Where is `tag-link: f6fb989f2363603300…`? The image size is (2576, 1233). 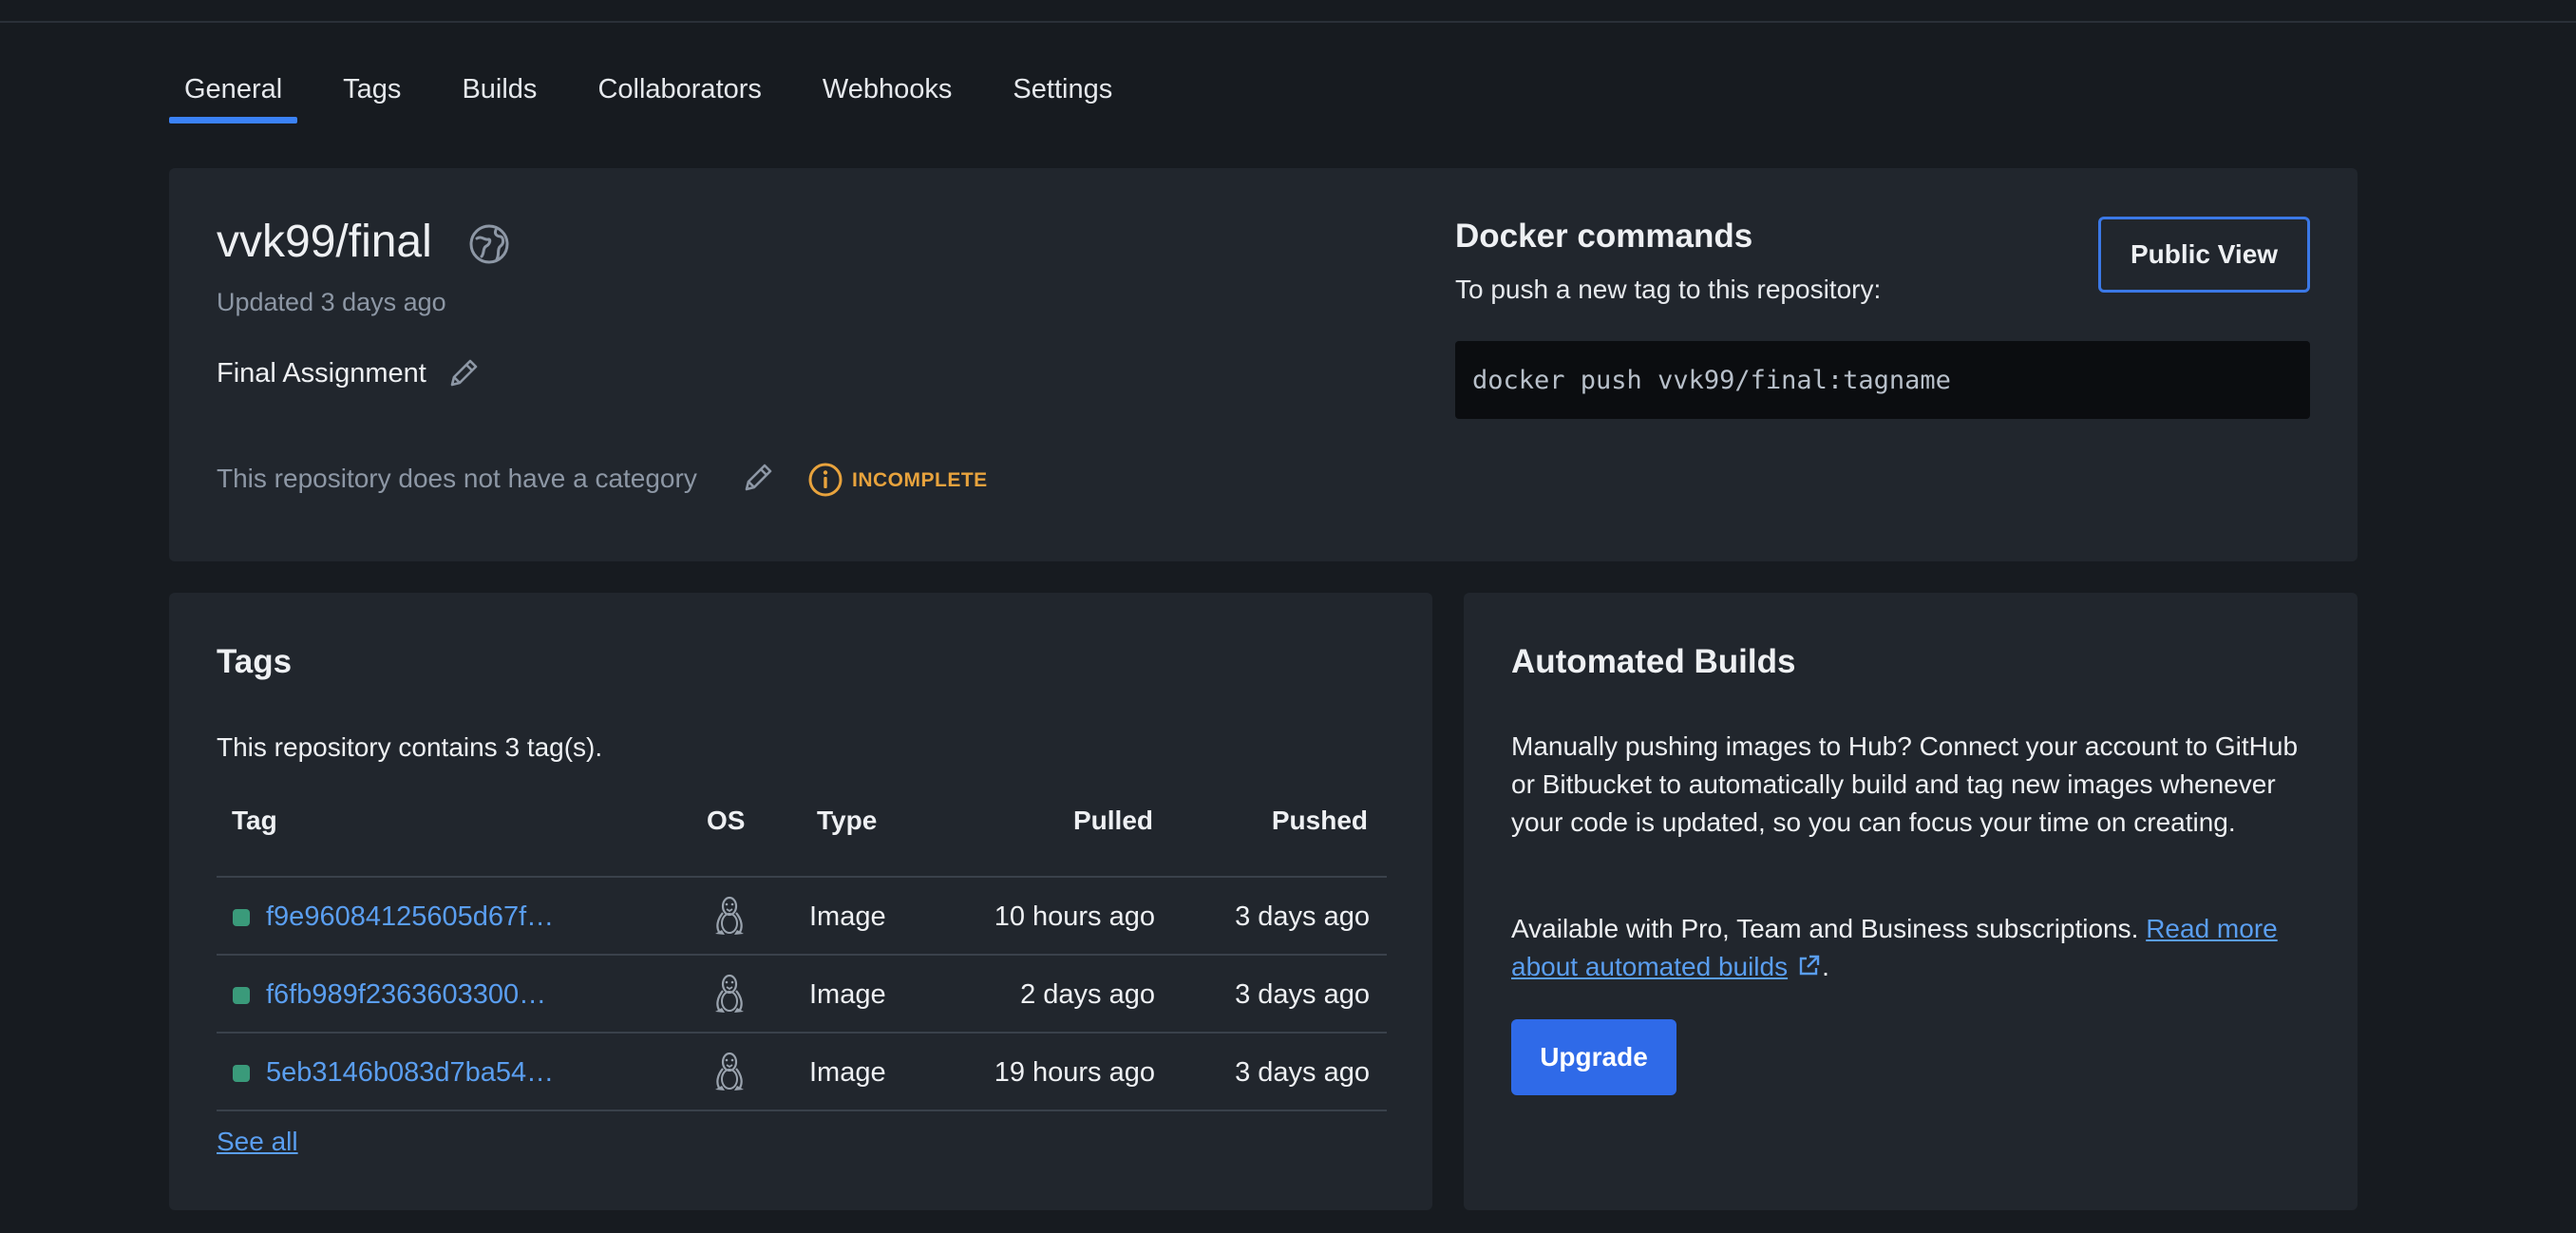 tag-link: f6fb989f2363603300… is located at coordinates (406, 995).